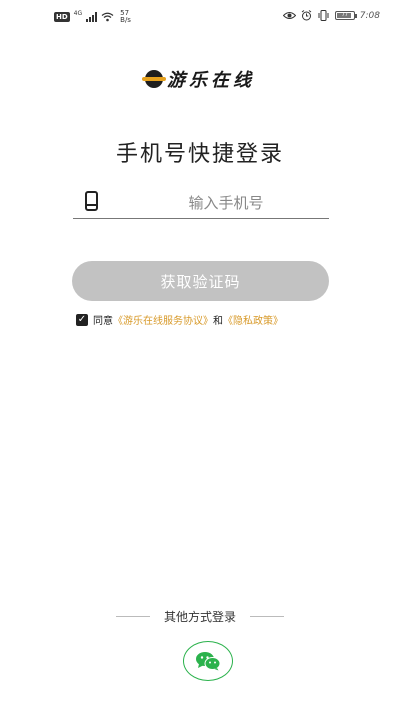 The width and height of the screenshot is (400, 711). I want to click on battery-level: 77, so click(344, 15).